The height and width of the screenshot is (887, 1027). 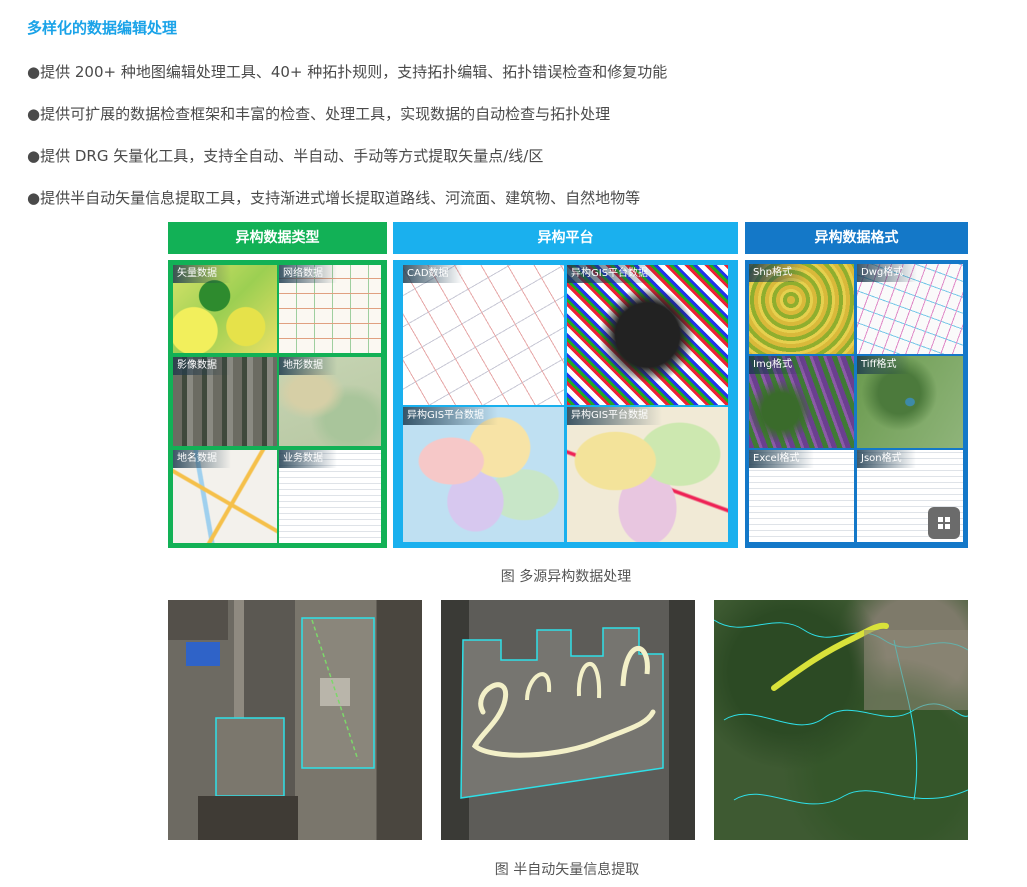 I want to click on tile-placename-data: 地名数据, so click(x=225, y=496).